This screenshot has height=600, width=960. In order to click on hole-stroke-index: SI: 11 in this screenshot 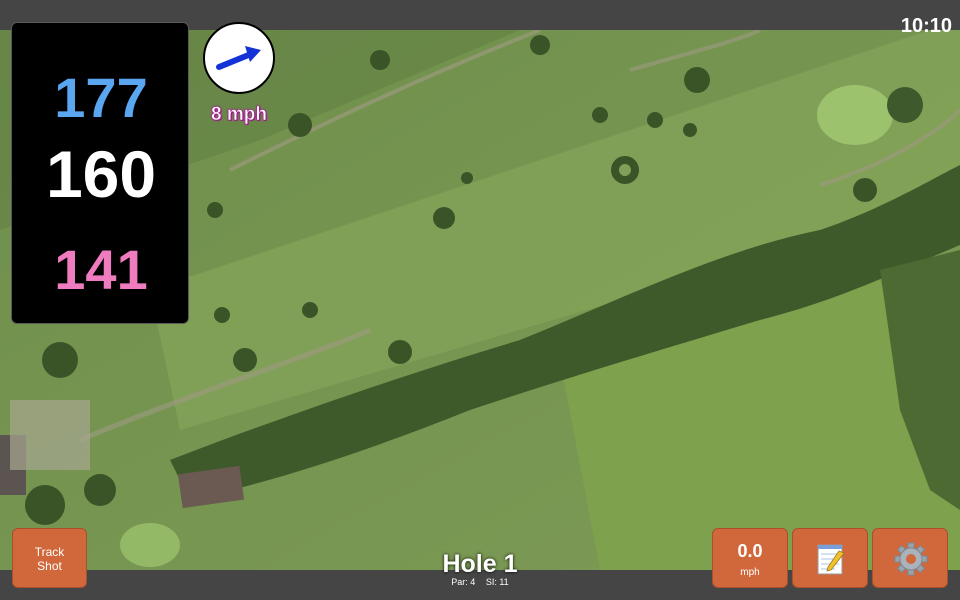, I will do `click(497, 582)`.